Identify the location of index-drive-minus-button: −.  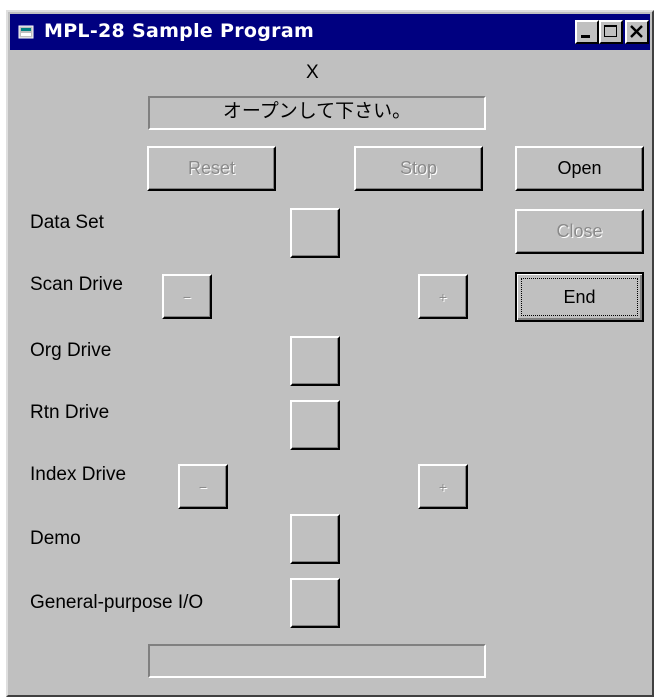
(203, 486).